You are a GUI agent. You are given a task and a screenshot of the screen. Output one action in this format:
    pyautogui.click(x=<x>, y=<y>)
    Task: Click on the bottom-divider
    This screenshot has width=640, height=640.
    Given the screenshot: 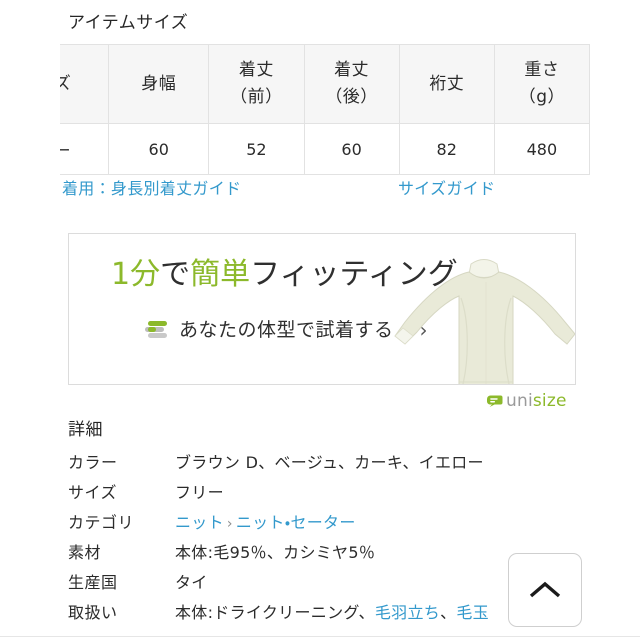 What is the action you would take?
    pyautogui.click(x=320, y=636)
    